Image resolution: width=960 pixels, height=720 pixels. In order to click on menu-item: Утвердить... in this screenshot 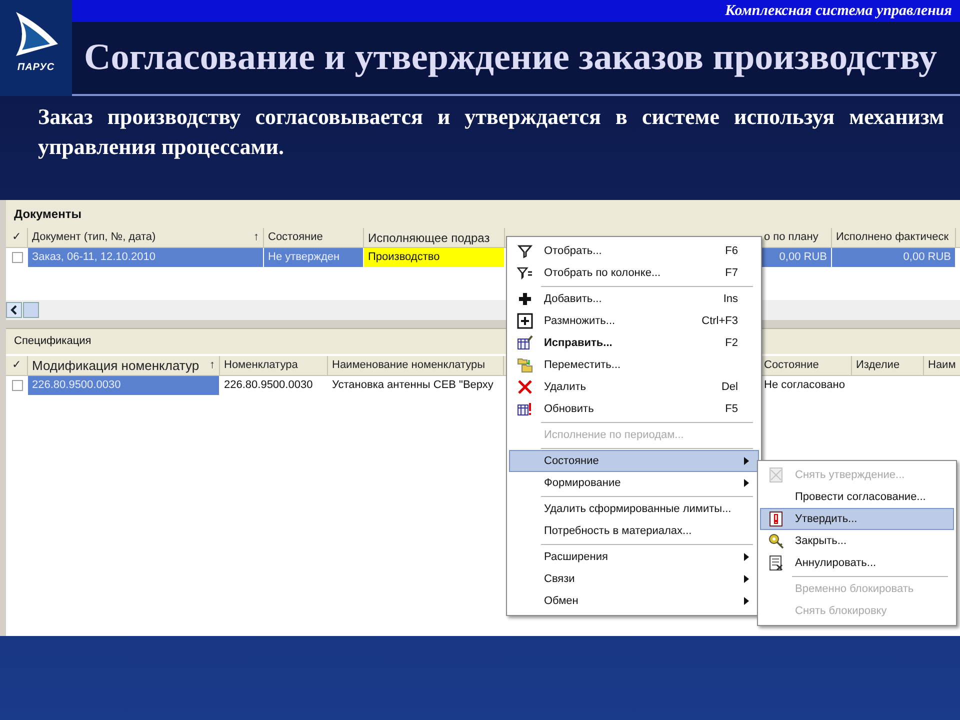, I will do `click(857, 519)`.